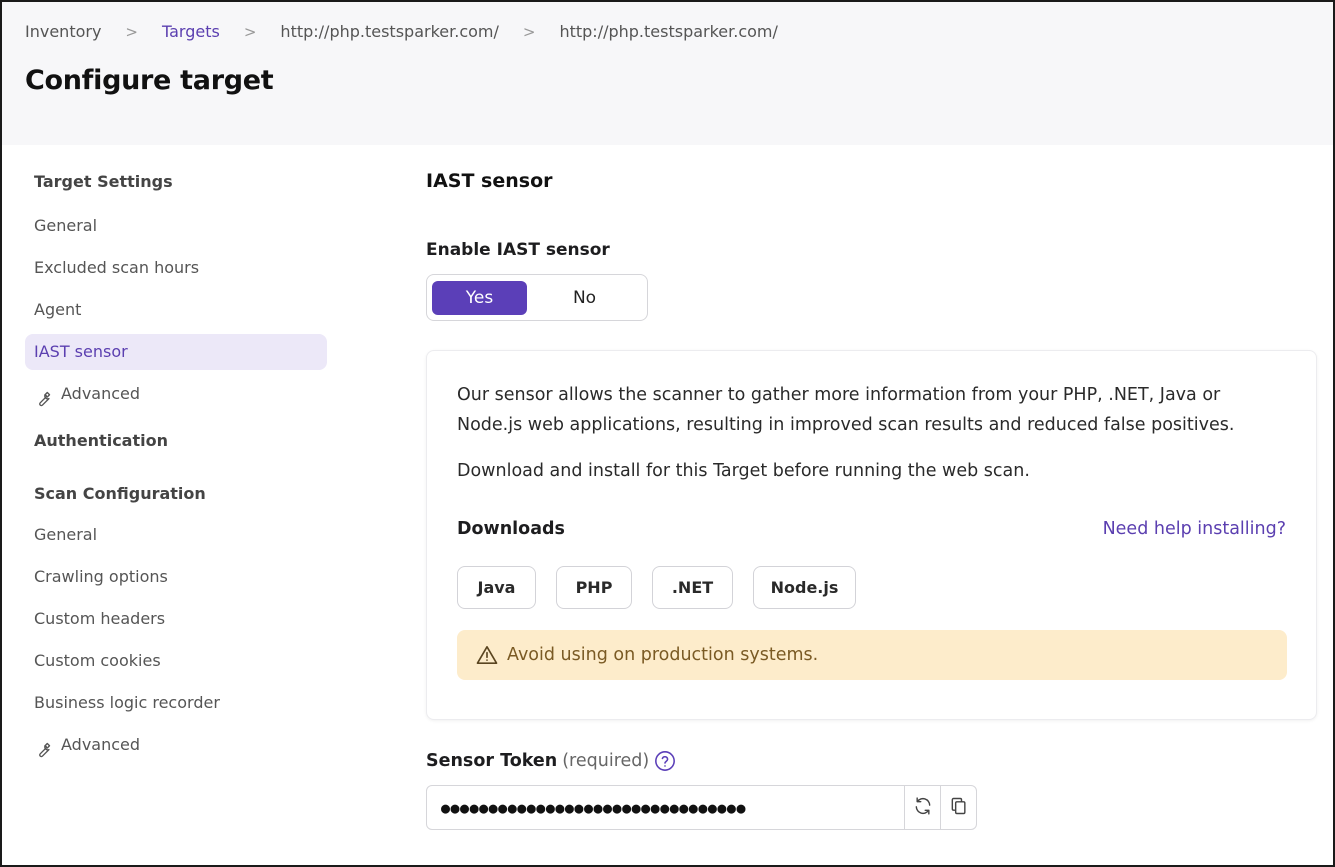  What do you see at coordinates (176, 535) in the screenshot?
I see `sidebar-item-scan-general: General` at bounding box center [176, 535].